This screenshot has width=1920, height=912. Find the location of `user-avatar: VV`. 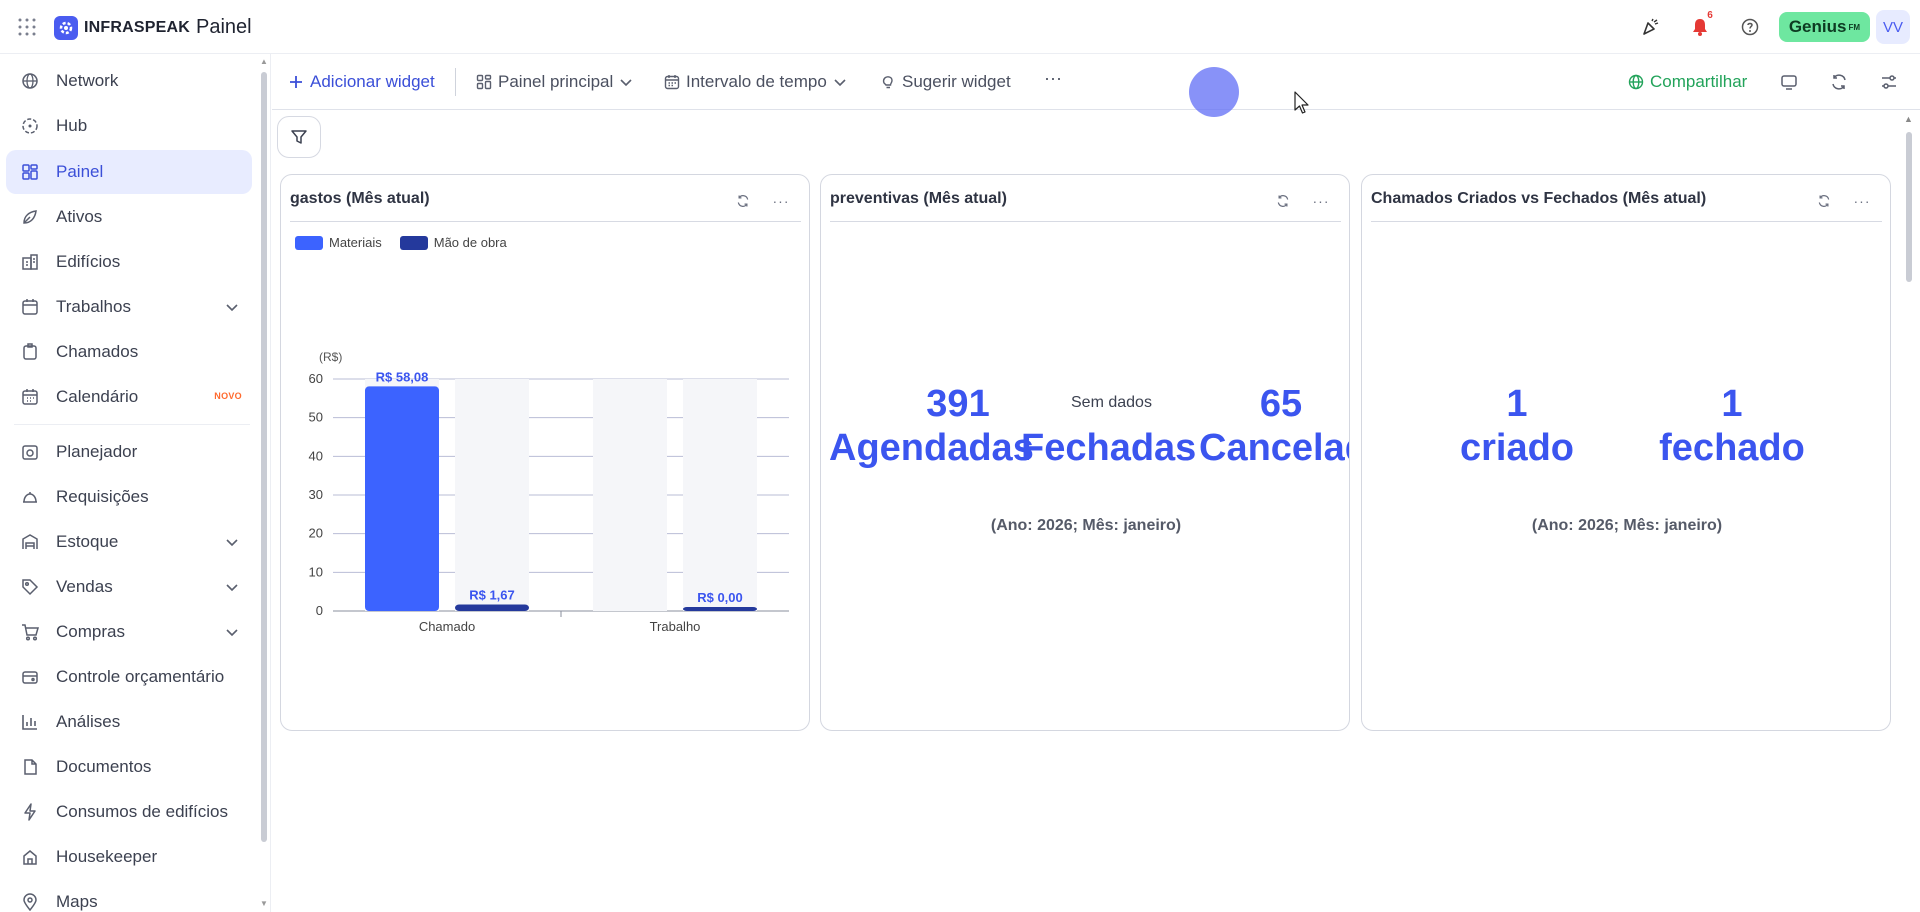

user-avatar: VV is located at coordinates (1893, 27).